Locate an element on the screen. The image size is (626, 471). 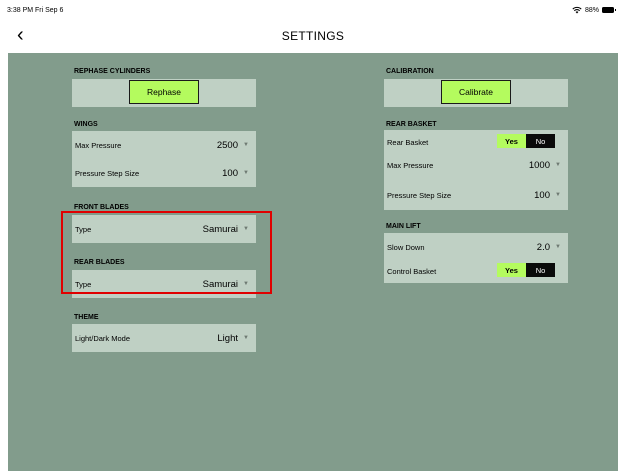
section-title-wings: WINGS is located at coordinates (86, 124).